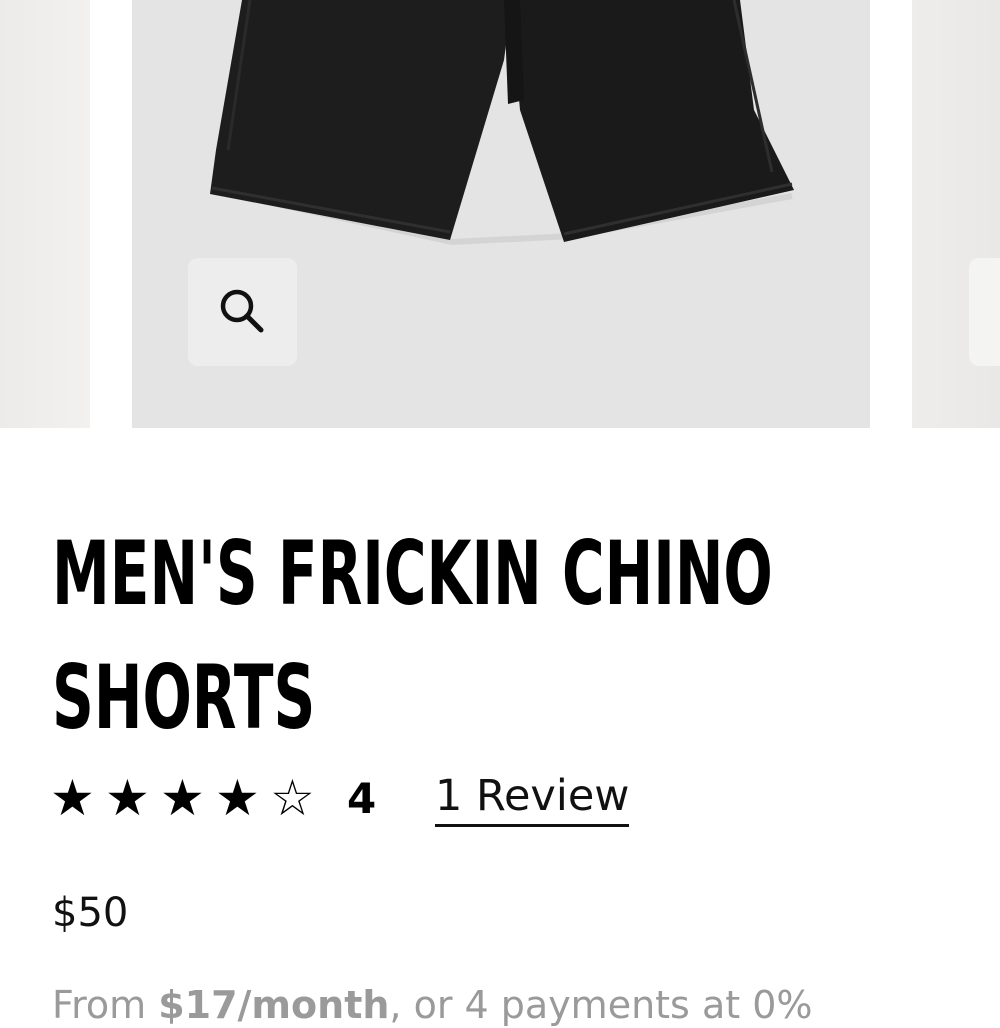  What do you see at coordinates (601, 1005) in the screenshot?
I see `installments-suffix: , or 4 payments at 0%` at bounding box center [601, 1005].